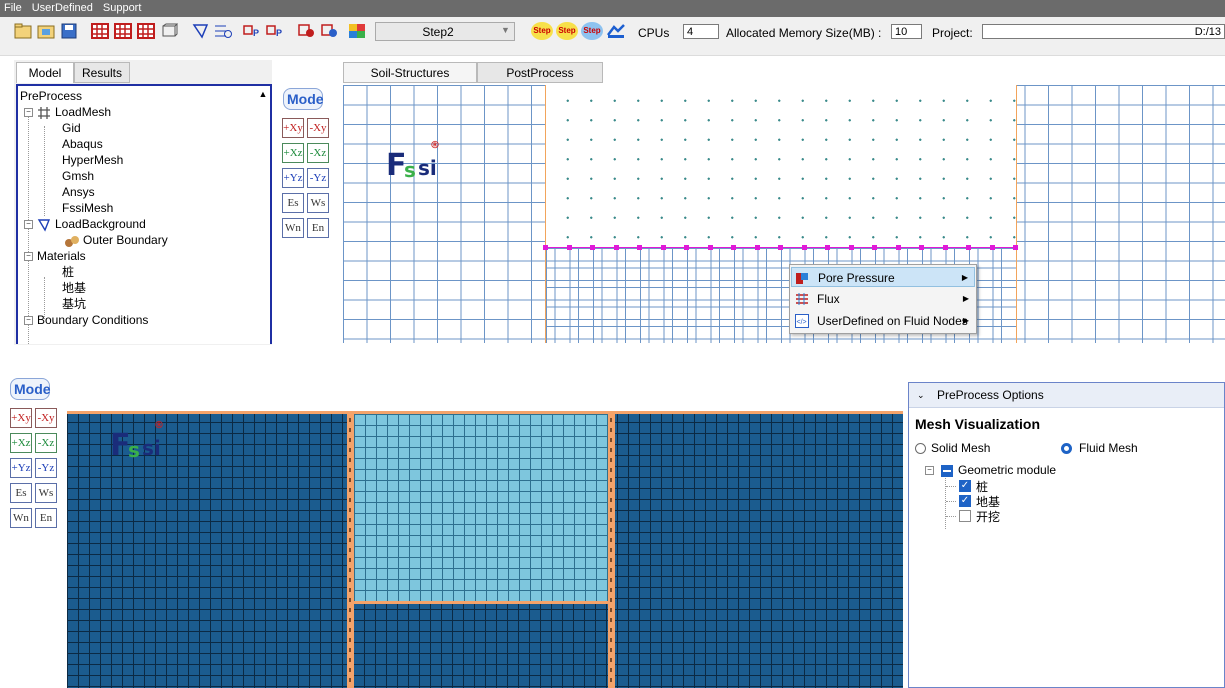  What do you see at coordinates (74, 304) in the screenshot?
I see `tree-item-material-pit: 基坑` at bounding box center [74, 304].